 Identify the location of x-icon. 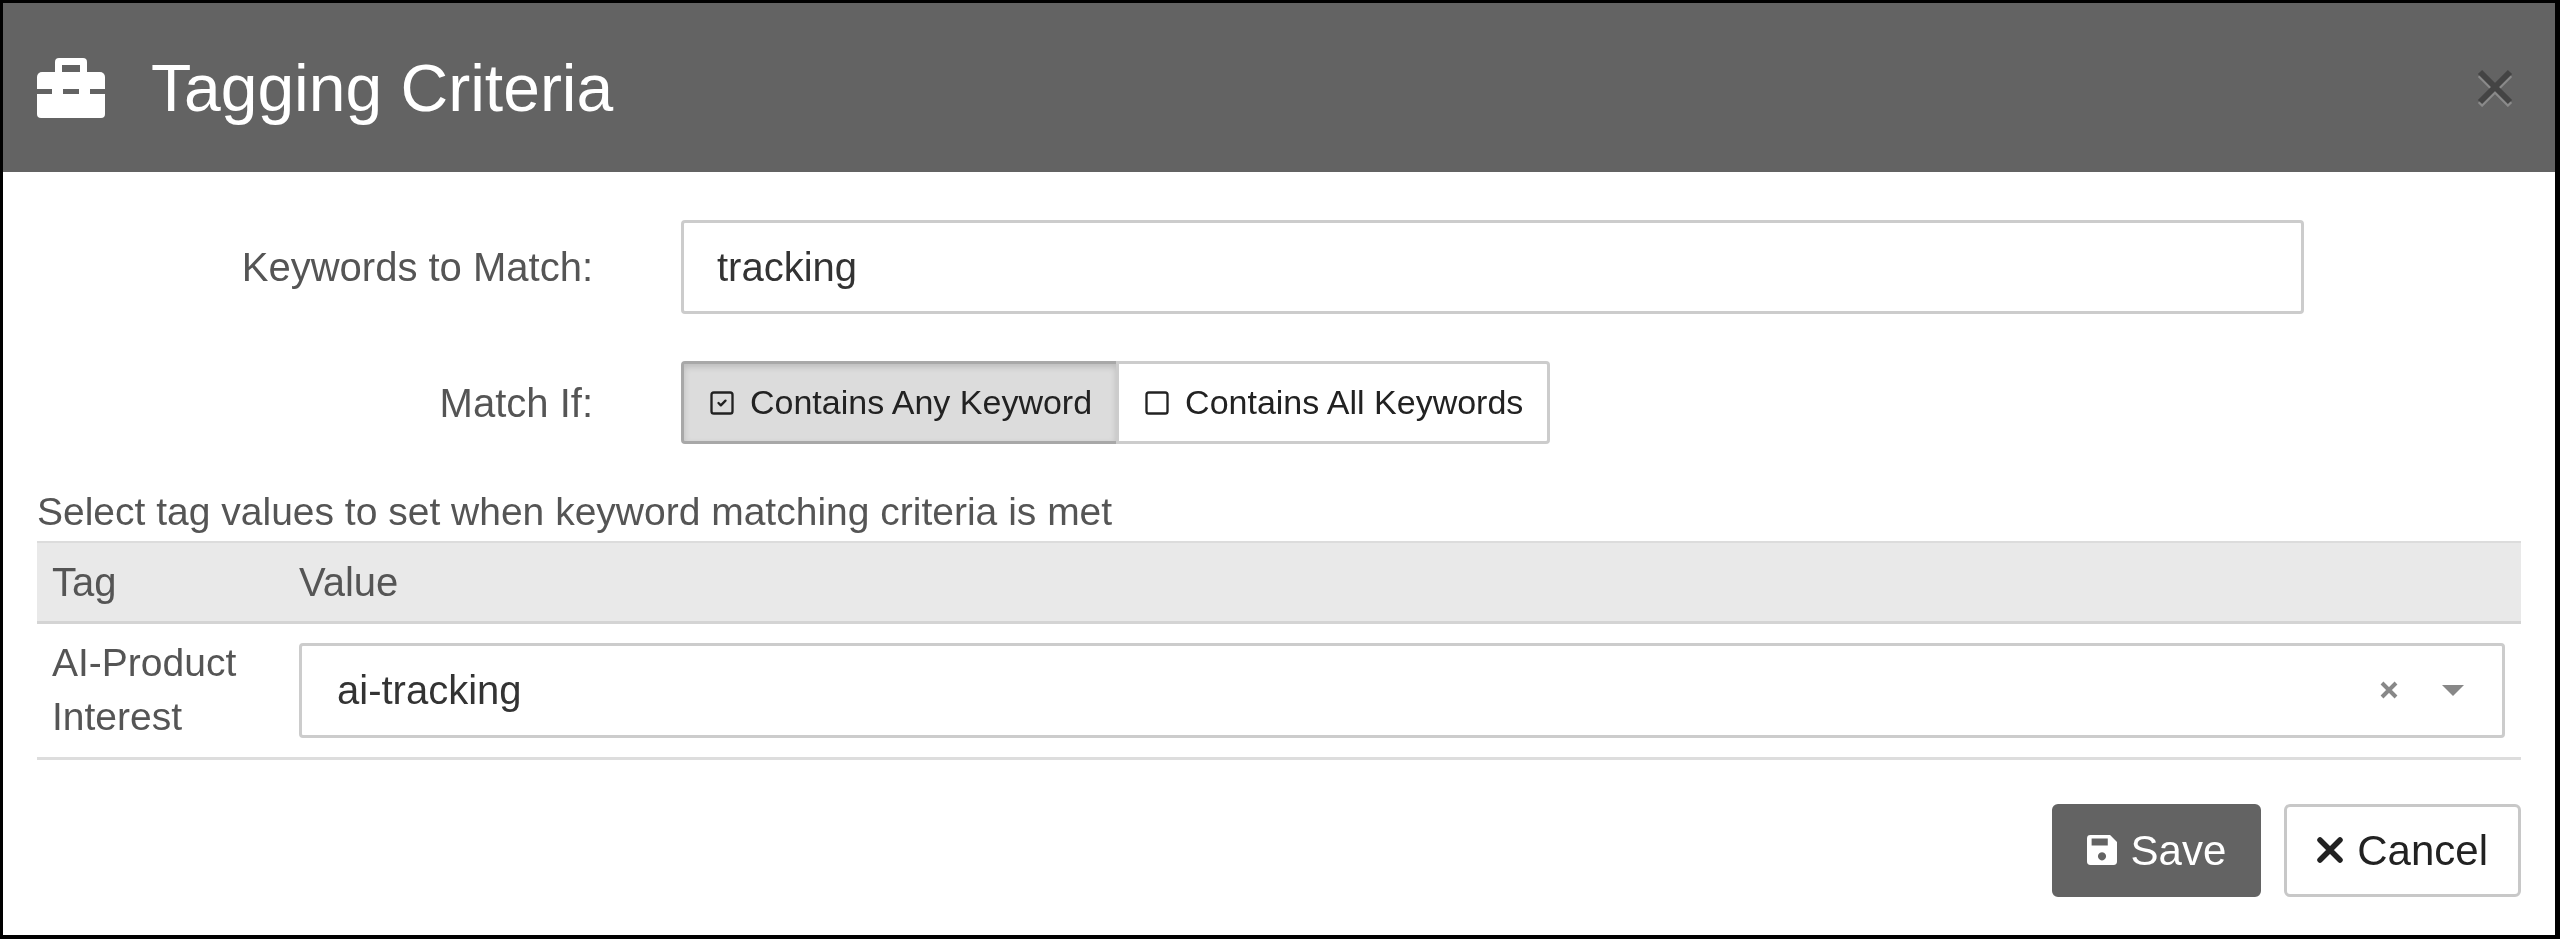
(2330, 850).